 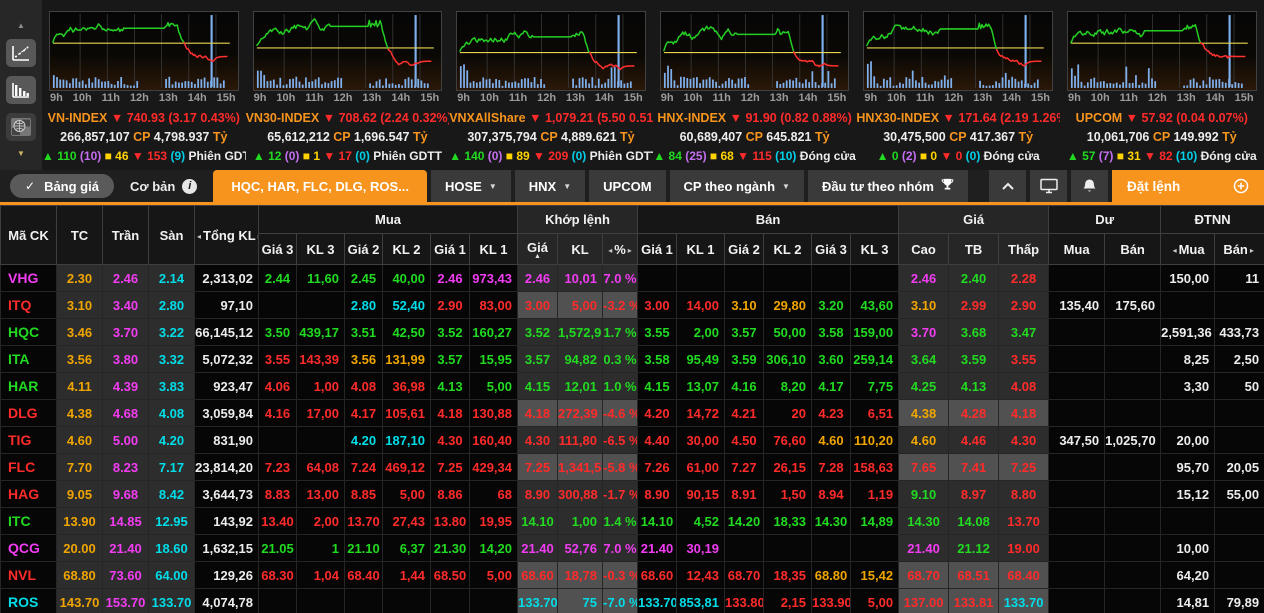 What do you see at coordinates (627, 186) in the screenshot?
I see `tab-upcom: UPCOM` at bounding box center [627, 186].